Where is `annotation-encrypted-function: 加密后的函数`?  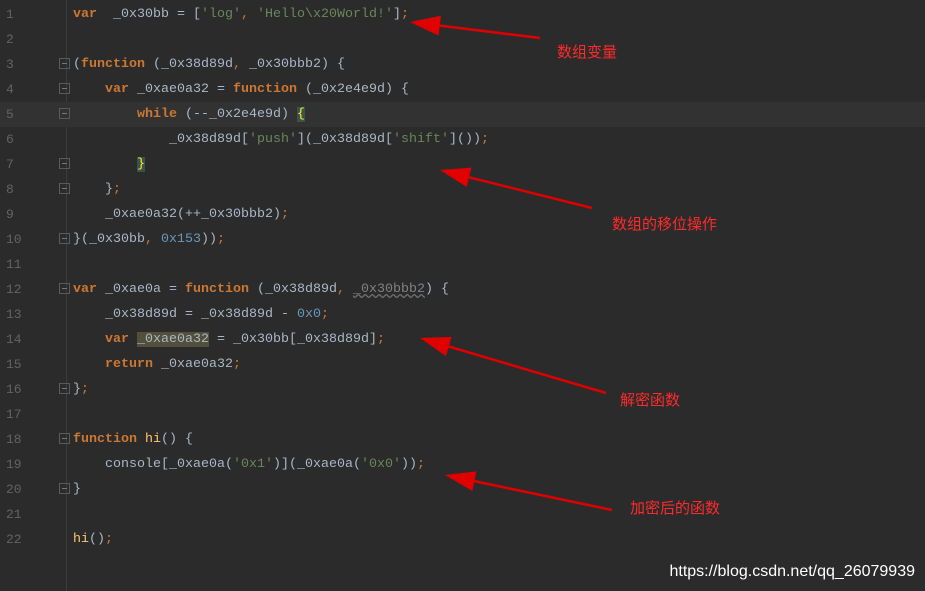
annotation-encrypted-function: 加密后的函数 is located at coordinates (675, 508).